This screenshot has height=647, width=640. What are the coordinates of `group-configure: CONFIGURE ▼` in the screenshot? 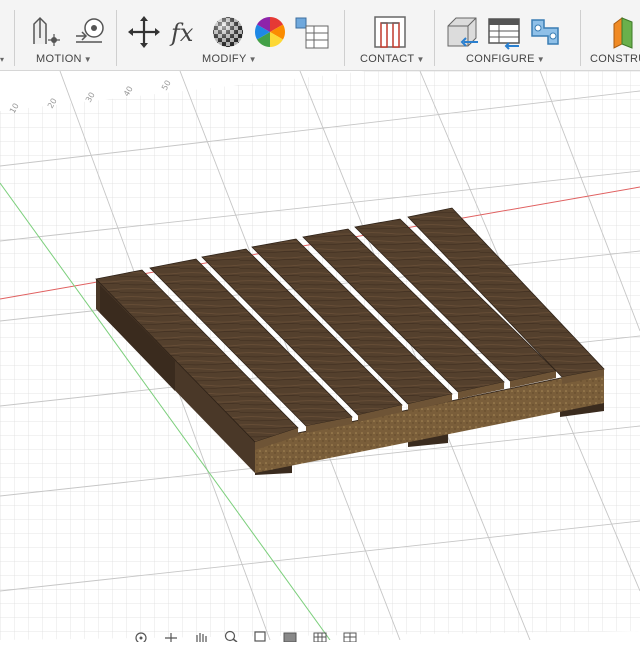 It's located at (509, 35).